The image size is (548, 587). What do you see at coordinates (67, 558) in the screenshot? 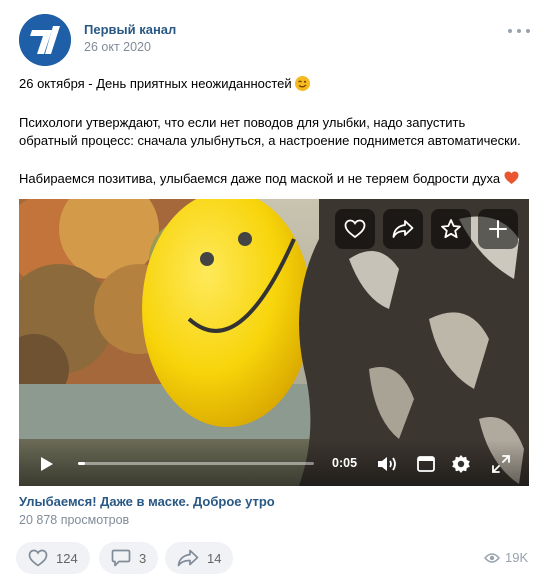
I see `like-count: 124` at bounding box center [67, 558].